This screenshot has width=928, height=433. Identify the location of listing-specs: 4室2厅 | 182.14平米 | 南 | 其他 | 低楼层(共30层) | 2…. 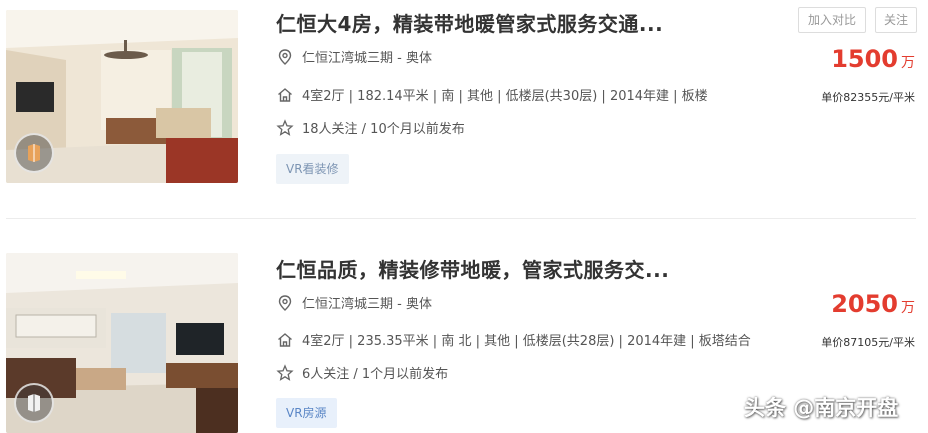
(492, 94).